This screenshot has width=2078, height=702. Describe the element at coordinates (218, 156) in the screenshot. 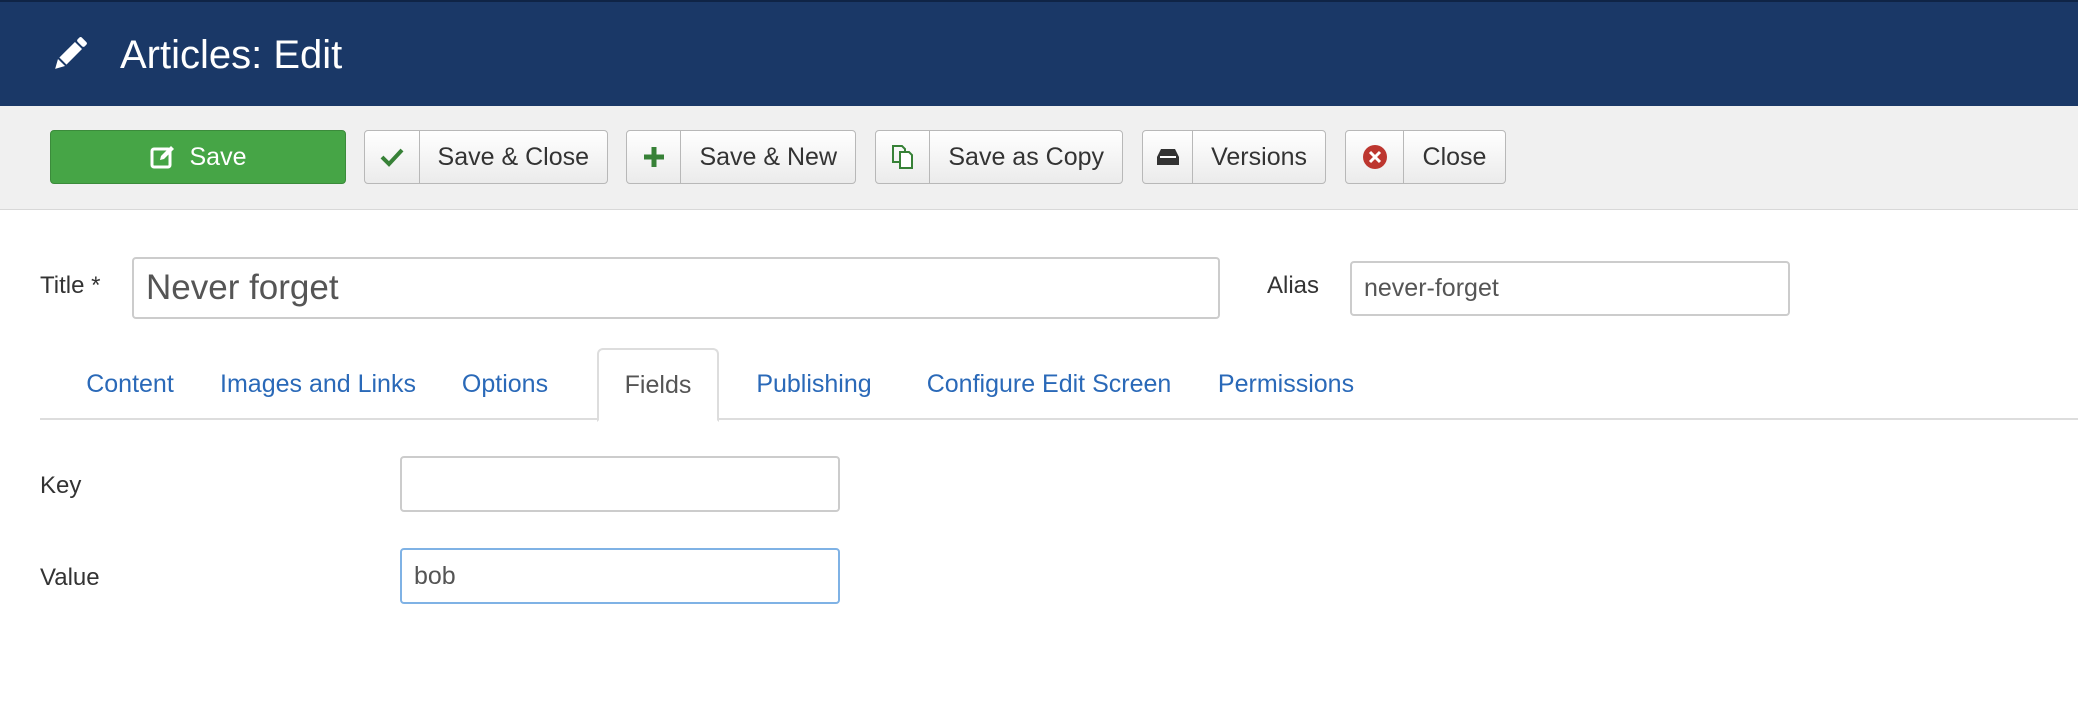

I see `save-button-label: Save` at that location.